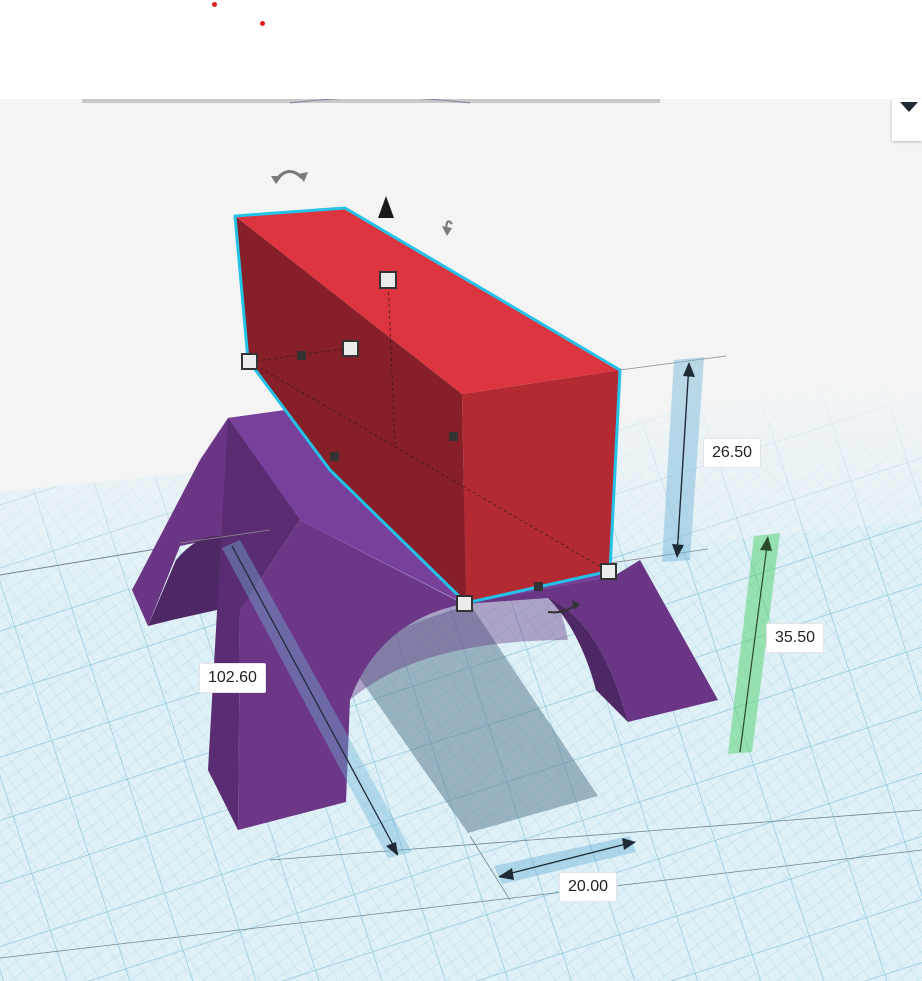  What do you see at coordinates (588, 887) in the screenshot?
I see `width-dimension-label: 20.00` at bounding box center [588, 887].